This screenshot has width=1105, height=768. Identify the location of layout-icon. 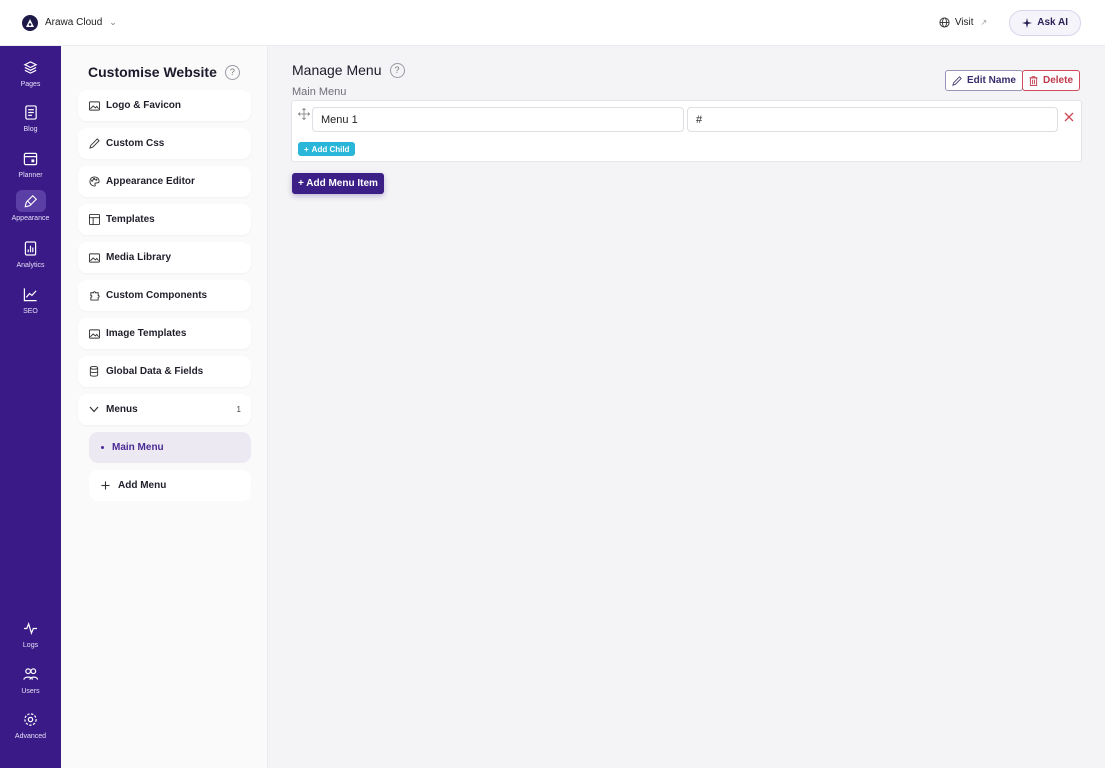
(94, 219).